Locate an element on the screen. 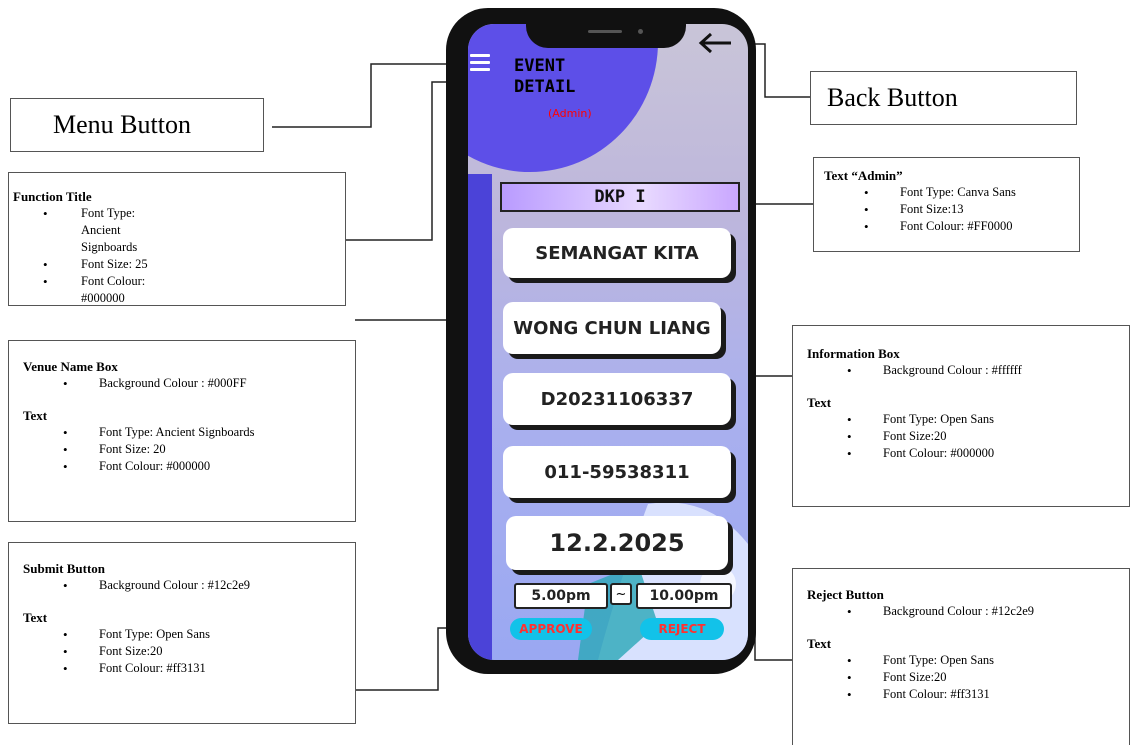  spec-item: Font Colour: #FF0000 is located at coordinates (948, 226).